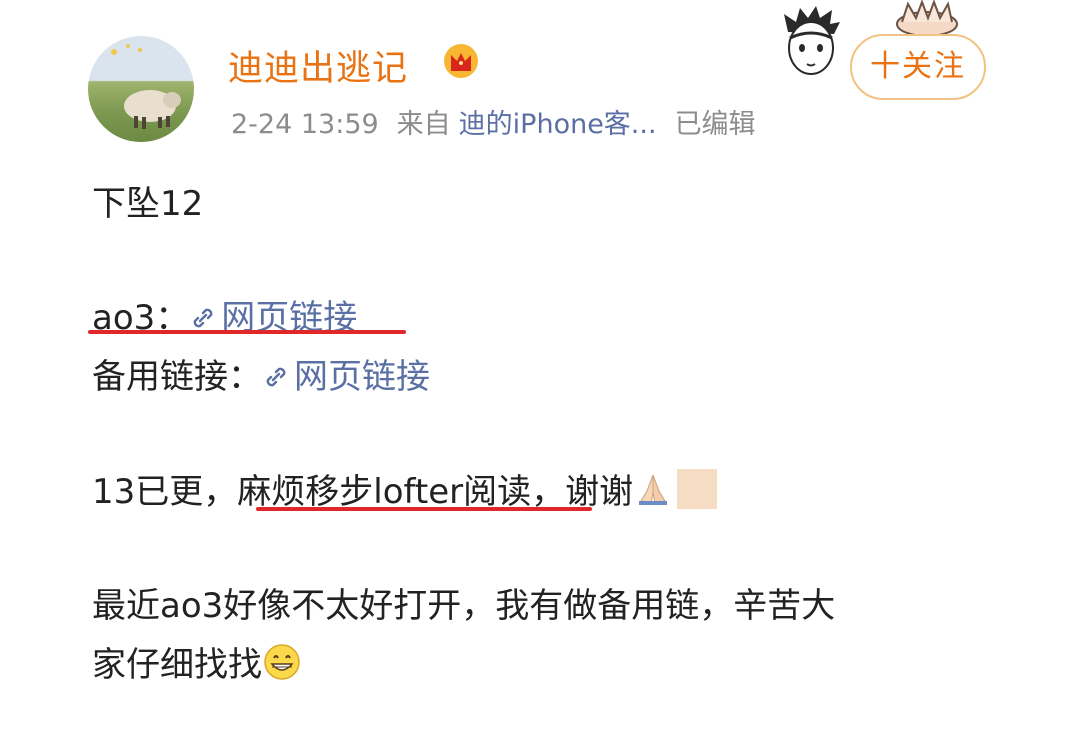  I want to click on username: 迪迪出逃记, so click(318, 65).